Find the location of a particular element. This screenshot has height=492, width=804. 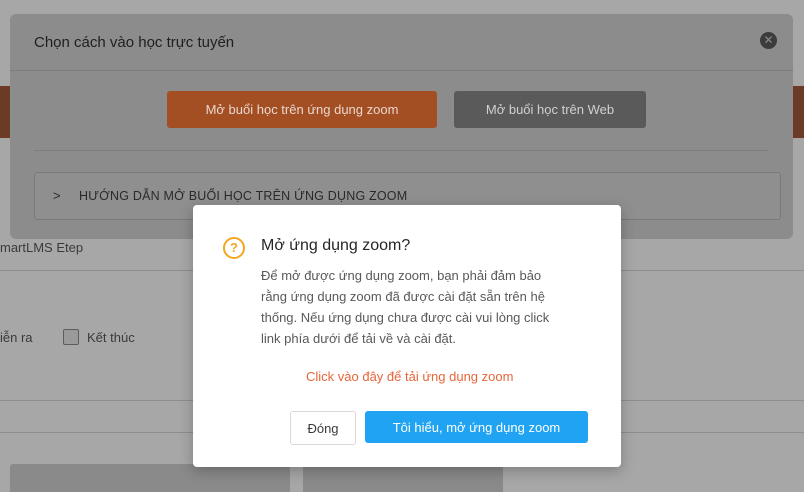

zoom-guide-label: HƯỚNG DẪN MỞ BUỔI HỌC TRÊN ỨNG DỤNG ZOOM is located at coordinates (243, 196).